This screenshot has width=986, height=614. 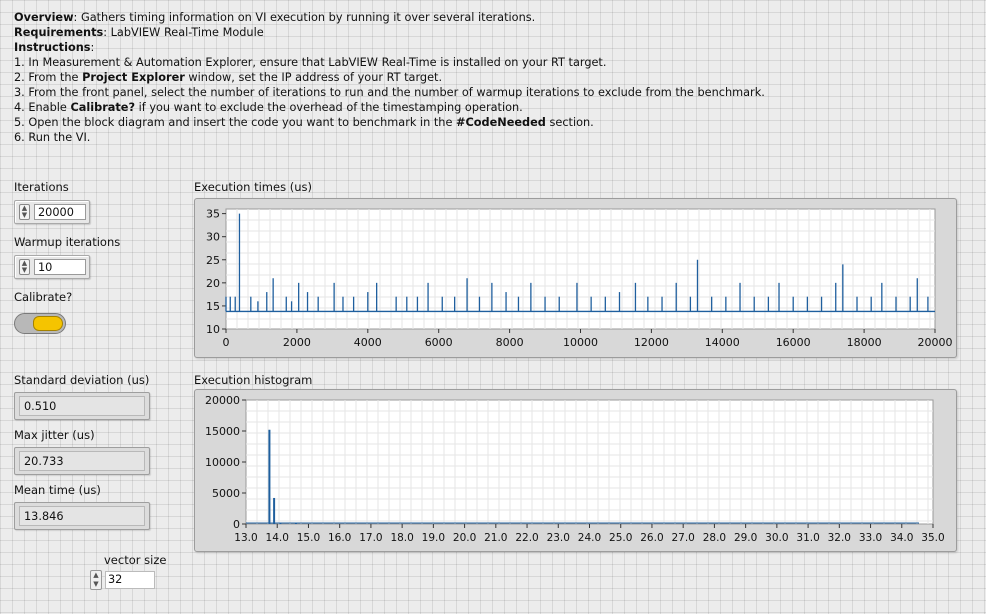 What do you see at coordinates (54, 435) in the screenshot?
I see `maxjitter-label: Max jitter (us)` at bounding box center [54, 435].